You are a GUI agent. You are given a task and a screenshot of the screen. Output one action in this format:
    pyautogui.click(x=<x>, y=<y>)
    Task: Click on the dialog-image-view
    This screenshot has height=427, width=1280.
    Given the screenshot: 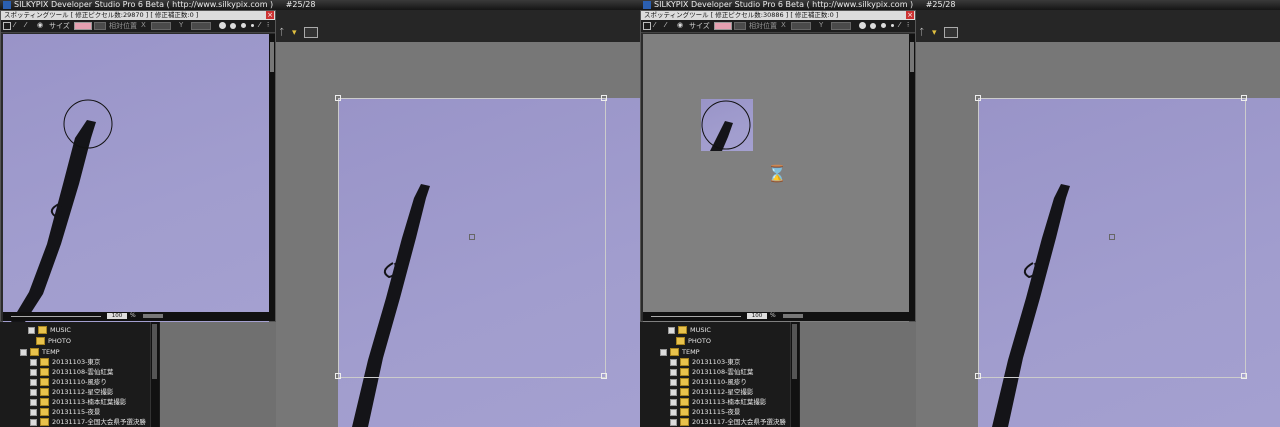 What is the action you would take?
    pyautogui.click(x=136, y=178)
    